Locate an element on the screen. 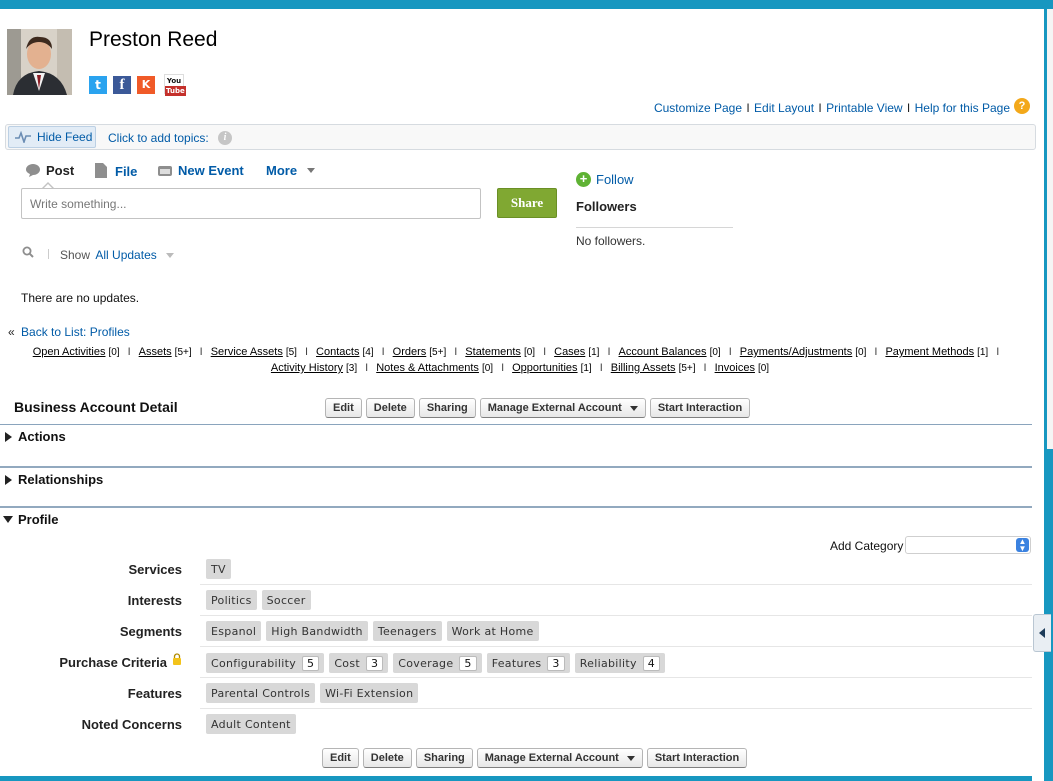  related-link: Account Balances is located at coordinates (663, 352).